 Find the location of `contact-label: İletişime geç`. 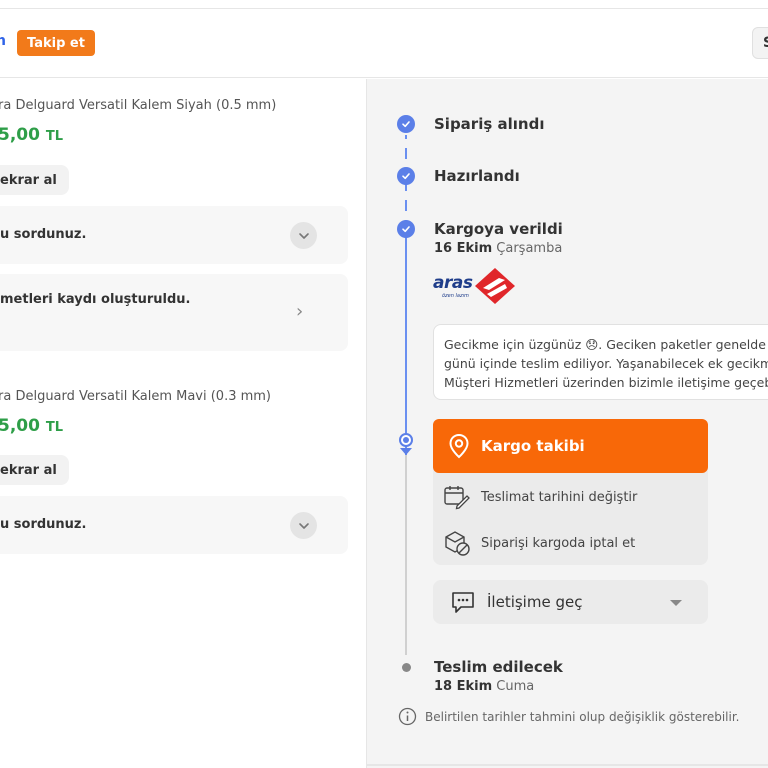

contact-label: İletişime geç is located at coordinates (535, 602).